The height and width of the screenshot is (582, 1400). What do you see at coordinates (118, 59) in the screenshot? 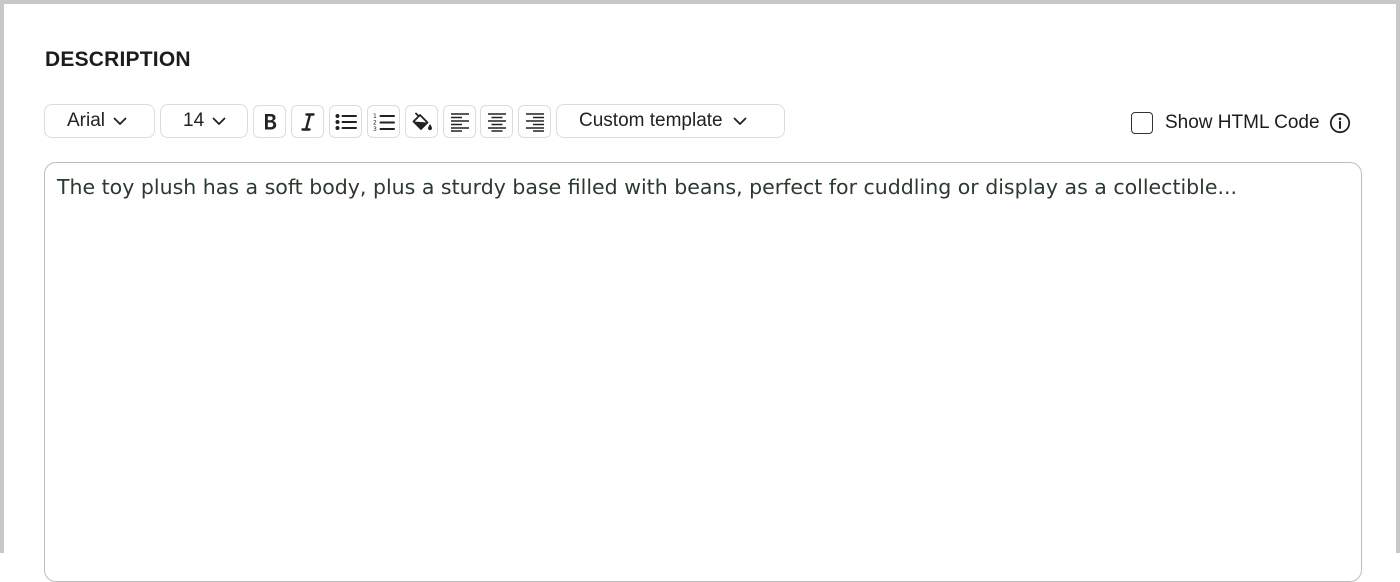
I see `section-title: DESCRIPTION` at bounding box center [118, 59].